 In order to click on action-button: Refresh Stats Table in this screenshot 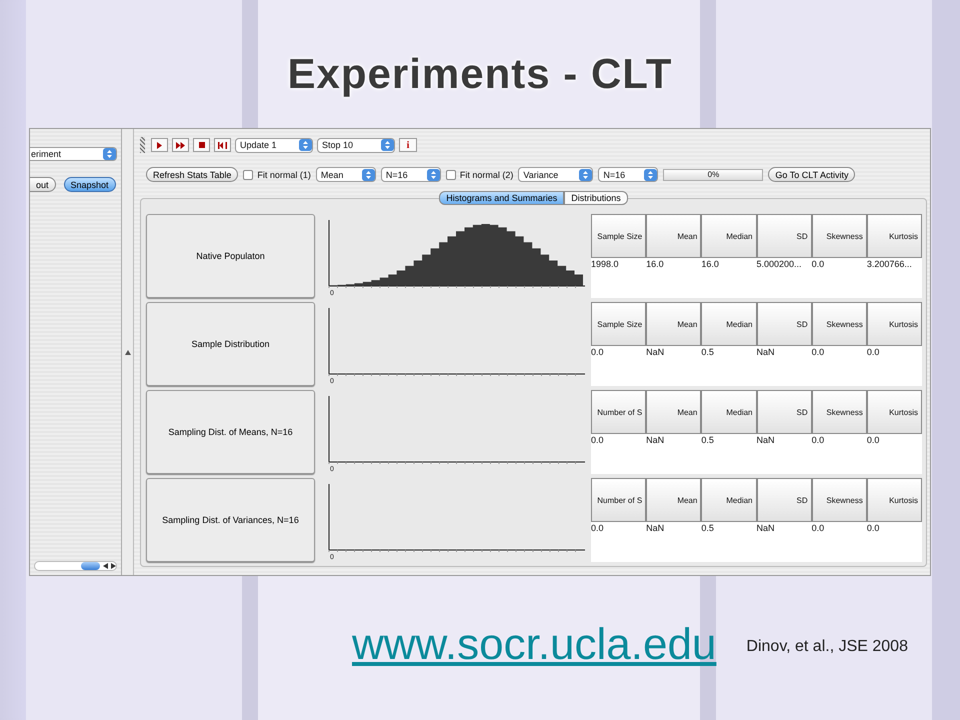, I will do `click(192, 174)`.